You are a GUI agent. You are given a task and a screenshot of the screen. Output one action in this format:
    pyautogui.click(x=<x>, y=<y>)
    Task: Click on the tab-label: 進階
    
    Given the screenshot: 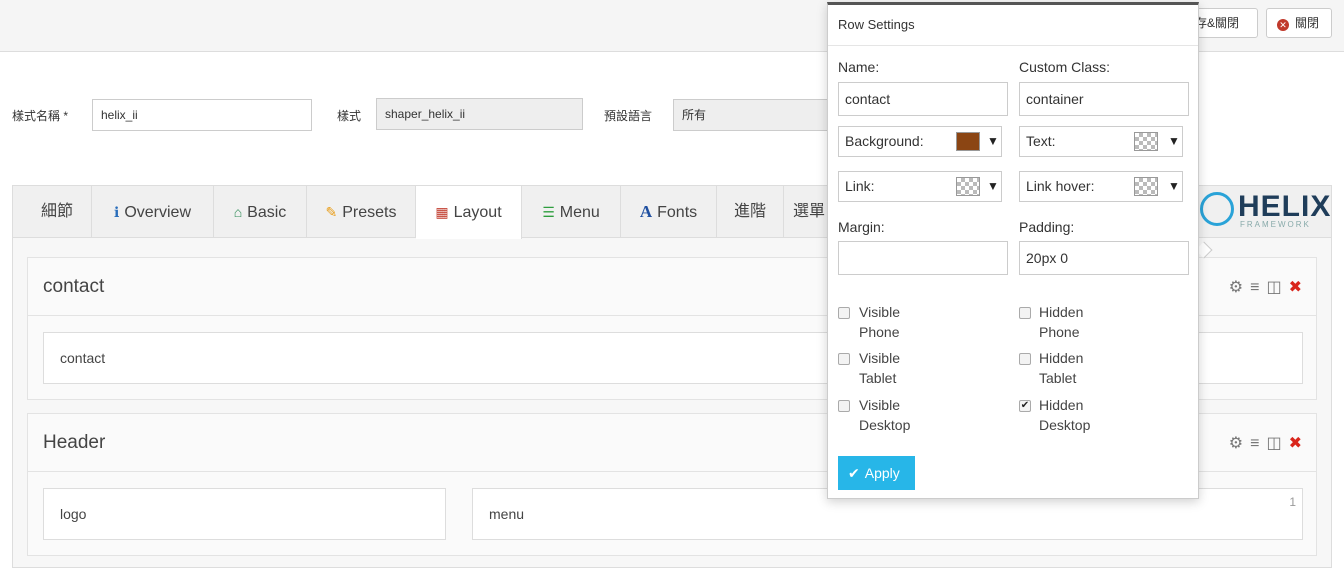 What is the action you would take?
    pyautogui.click(x=749, y=211)
    